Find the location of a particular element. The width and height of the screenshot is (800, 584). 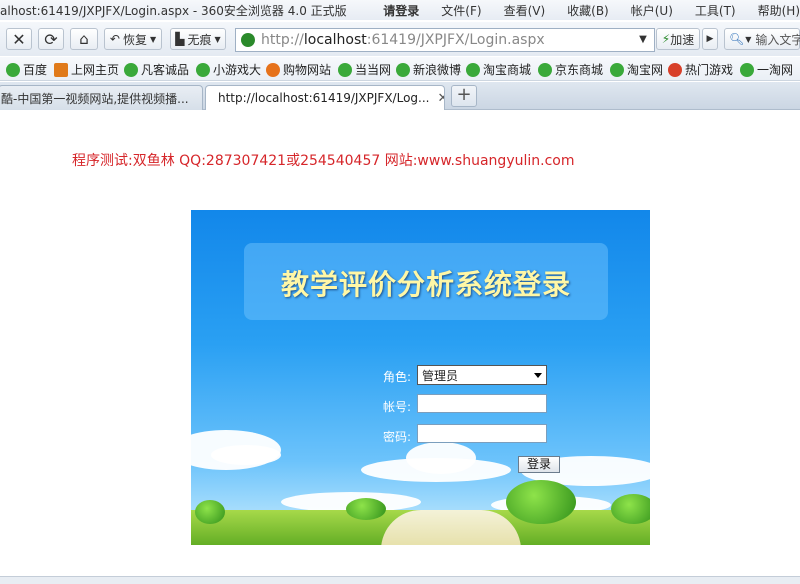

game-icon is located at coordinates (675, 69).